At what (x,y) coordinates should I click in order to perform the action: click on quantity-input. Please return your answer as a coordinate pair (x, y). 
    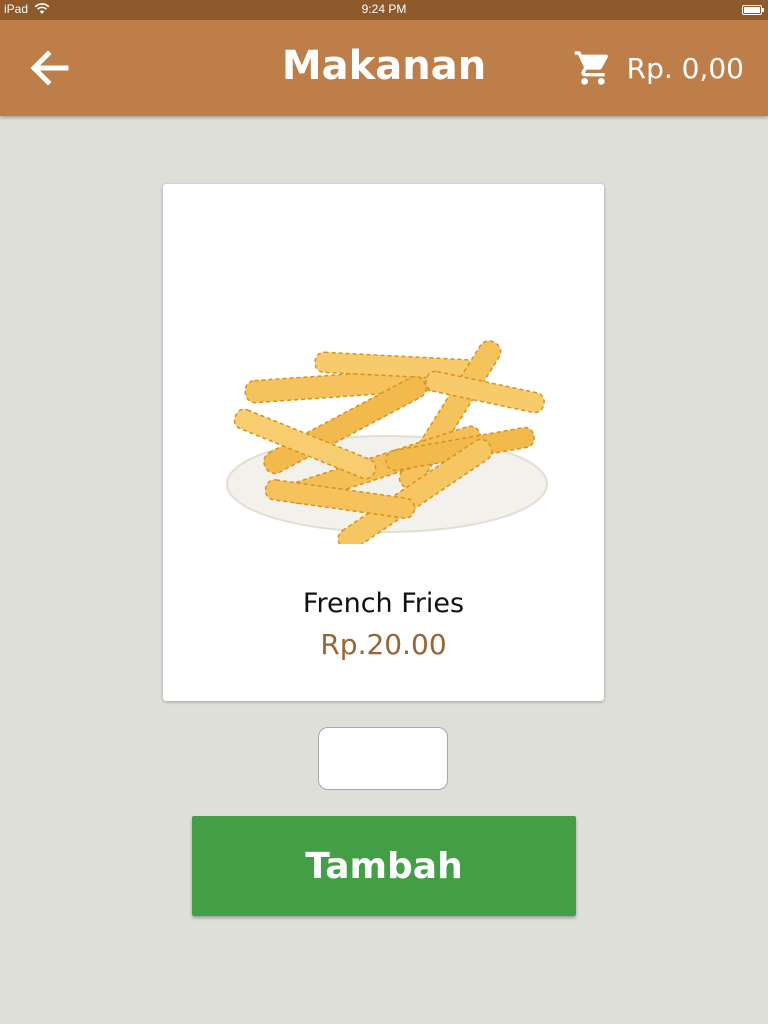
    Looking at the image, I should click on (383, 758).